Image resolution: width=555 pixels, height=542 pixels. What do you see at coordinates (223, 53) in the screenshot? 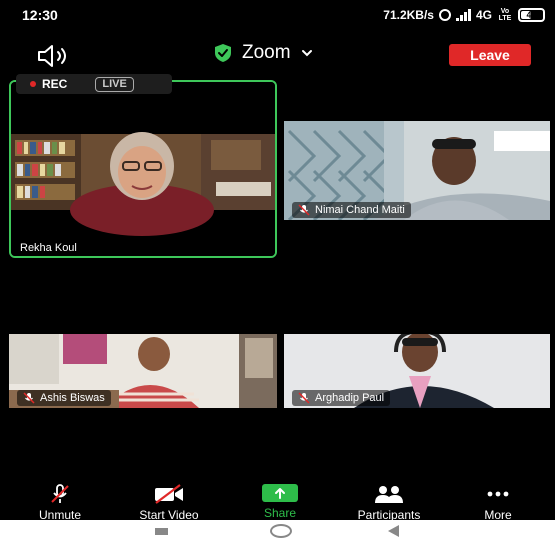
I see `shield-check-icon` at bounding box center [223, 53].